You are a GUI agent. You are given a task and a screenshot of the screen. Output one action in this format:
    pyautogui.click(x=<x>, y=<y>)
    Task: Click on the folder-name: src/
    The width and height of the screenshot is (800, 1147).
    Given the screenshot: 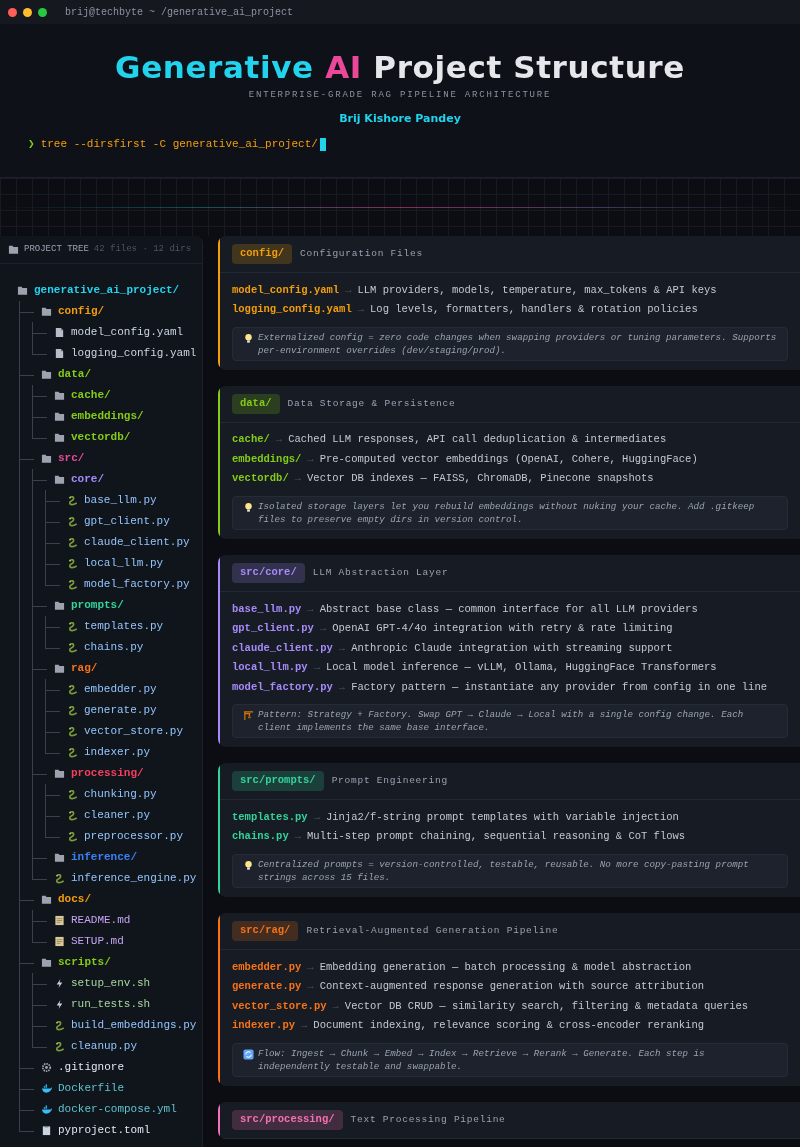 What is the action you would take?
    pyautogui.click(x=71, y=458)
    